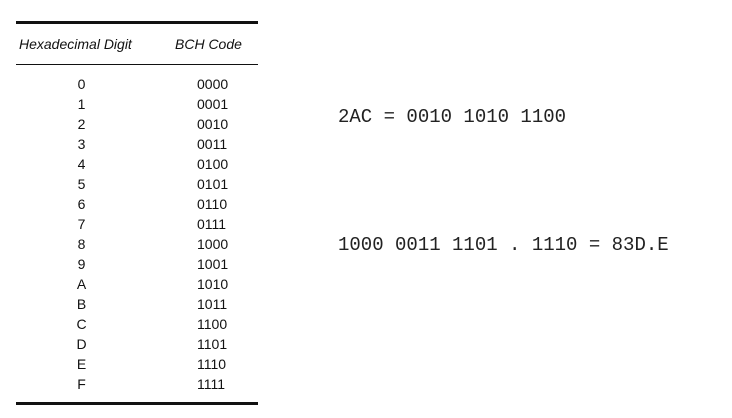 Image resolution: width=732 pixels, height=418 pixels. Describe the element at coordinates (213, 84) in the screenshot. I see `bch-code-cell: 0000` at that location.